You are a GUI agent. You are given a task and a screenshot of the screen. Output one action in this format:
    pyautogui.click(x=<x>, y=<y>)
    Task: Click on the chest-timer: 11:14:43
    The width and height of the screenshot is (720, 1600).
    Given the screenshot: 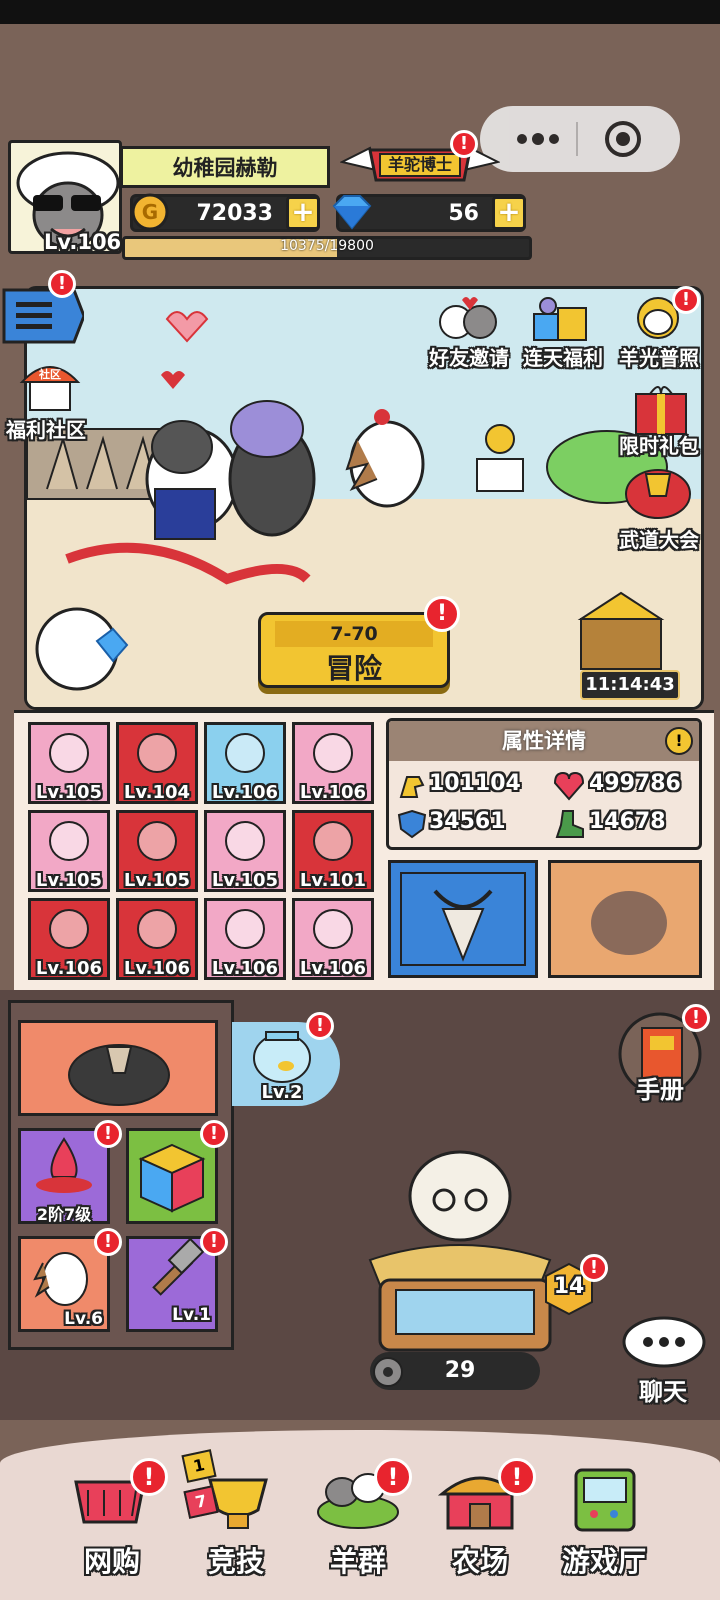 What is the action you would take?
    pyautogui.click(x=630, y=685)
    